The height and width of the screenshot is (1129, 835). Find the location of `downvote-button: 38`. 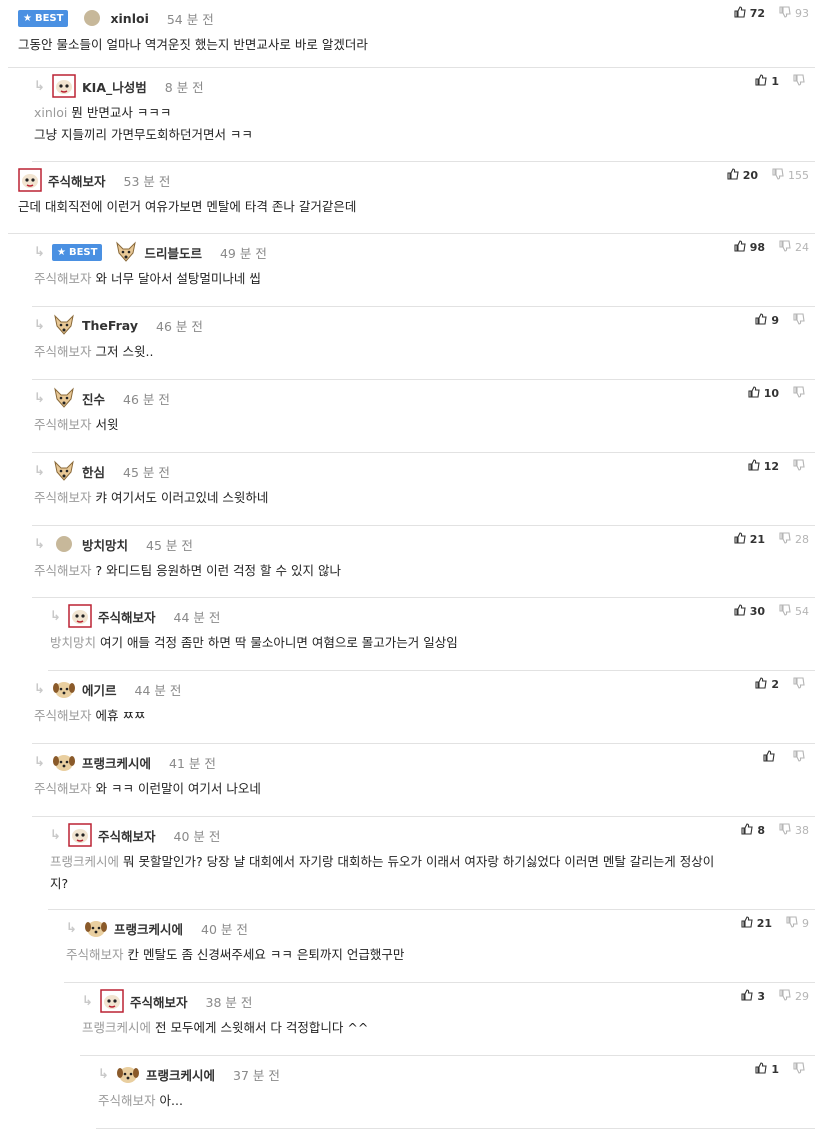

downvote-button: 38 is located at coordinates (794, 830).